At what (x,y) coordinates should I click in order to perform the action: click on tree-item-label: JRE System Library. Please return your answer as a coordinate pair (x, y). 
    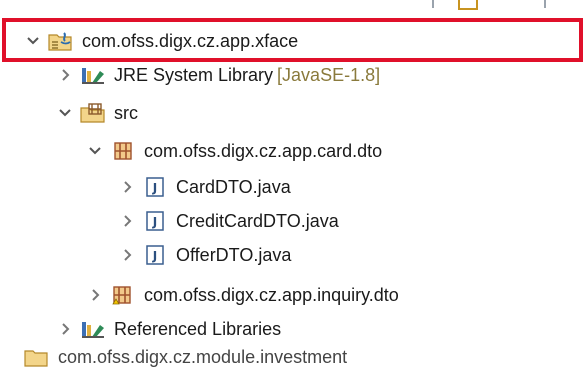
    Looking at the image, I should click on (194, 74).